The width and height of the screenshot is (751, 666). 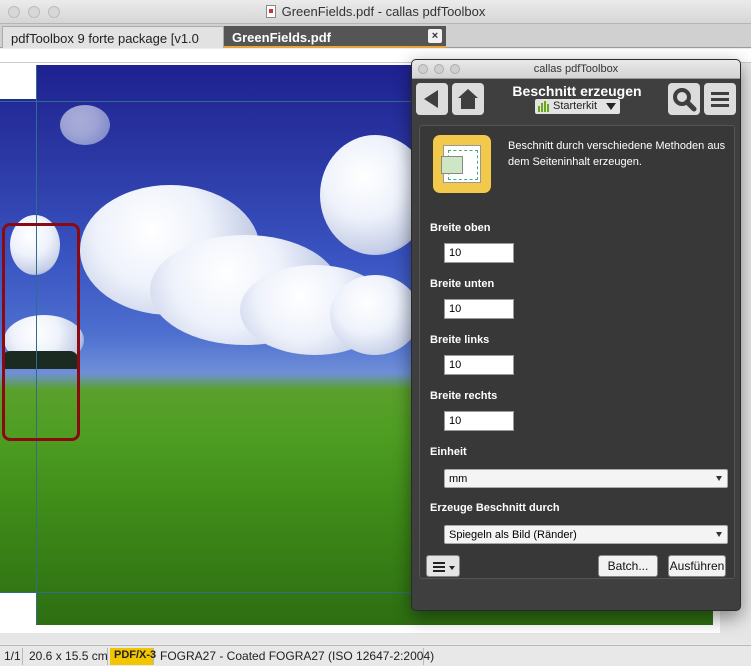 I want to click on window-titlebar: GreenFields.pdf - callas pdfToolbox, so click(x=375, y=12).